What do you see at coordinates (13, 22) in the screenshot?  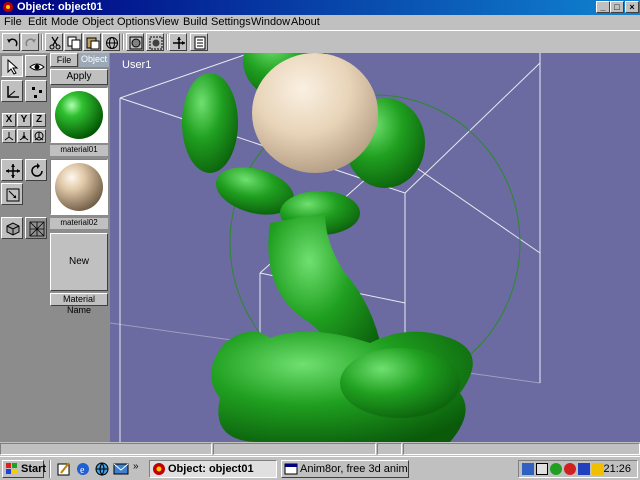 I see `menu-file: File` at bounding box center [13, 22].